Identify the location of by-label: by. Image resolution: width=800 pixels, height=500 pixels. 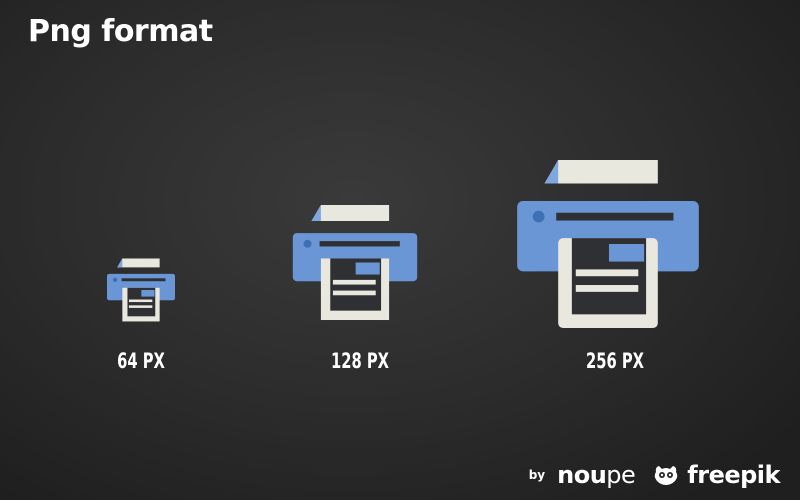
(537, 475).